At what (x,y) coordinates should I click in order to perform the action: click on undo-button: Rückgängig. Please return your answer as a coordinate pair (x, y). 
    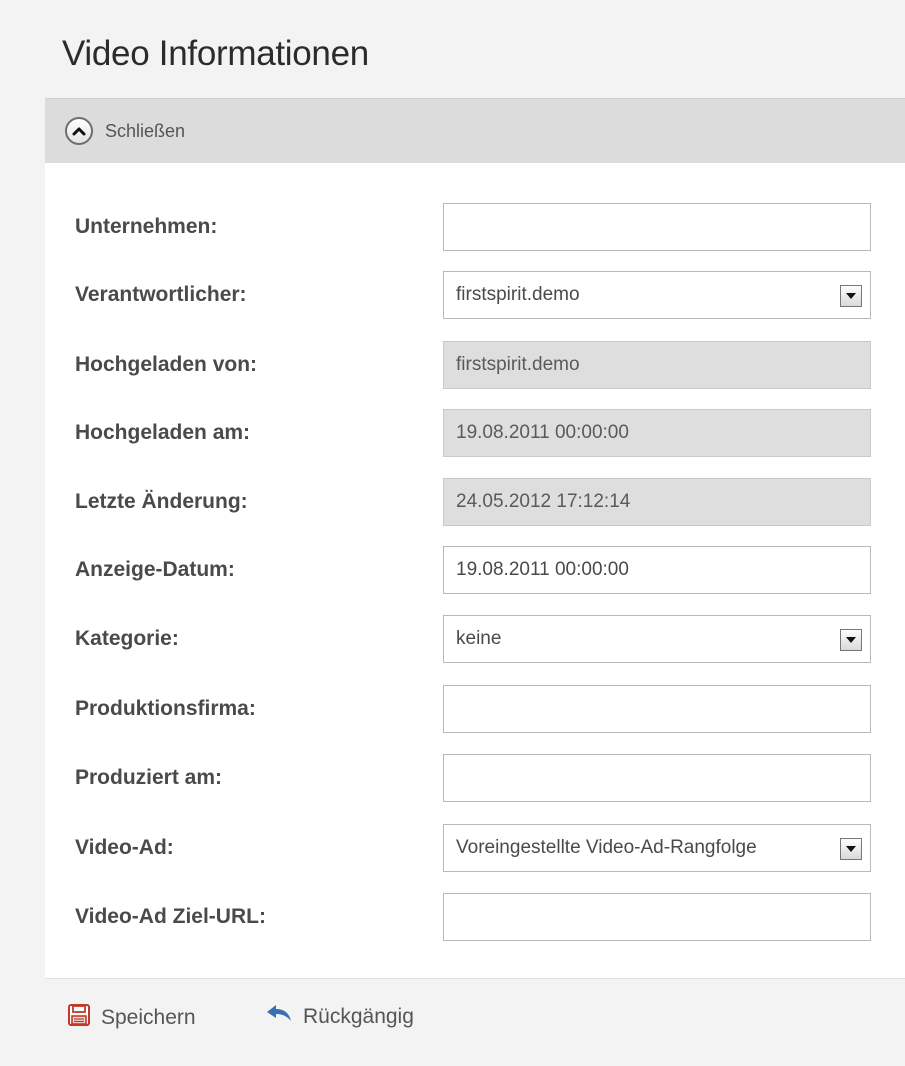
    Looking at the image, I should click on (339, 1017).